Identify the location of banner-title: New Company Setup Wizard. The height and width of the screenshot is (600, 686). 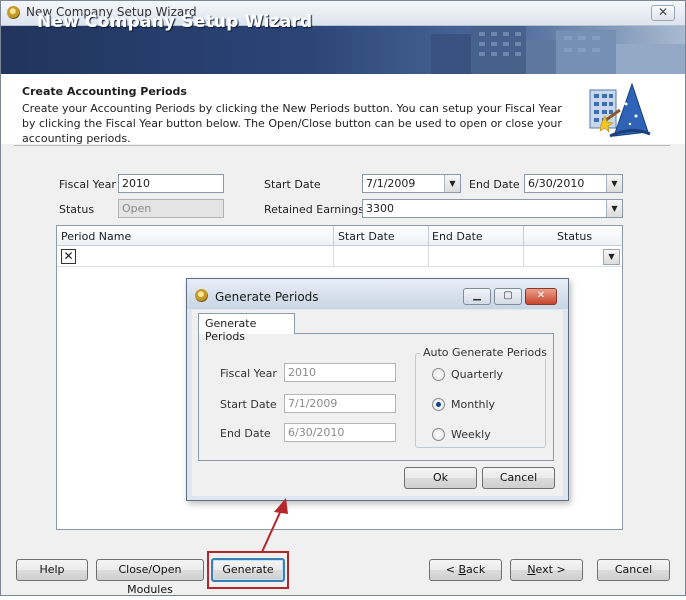
(175, 22).